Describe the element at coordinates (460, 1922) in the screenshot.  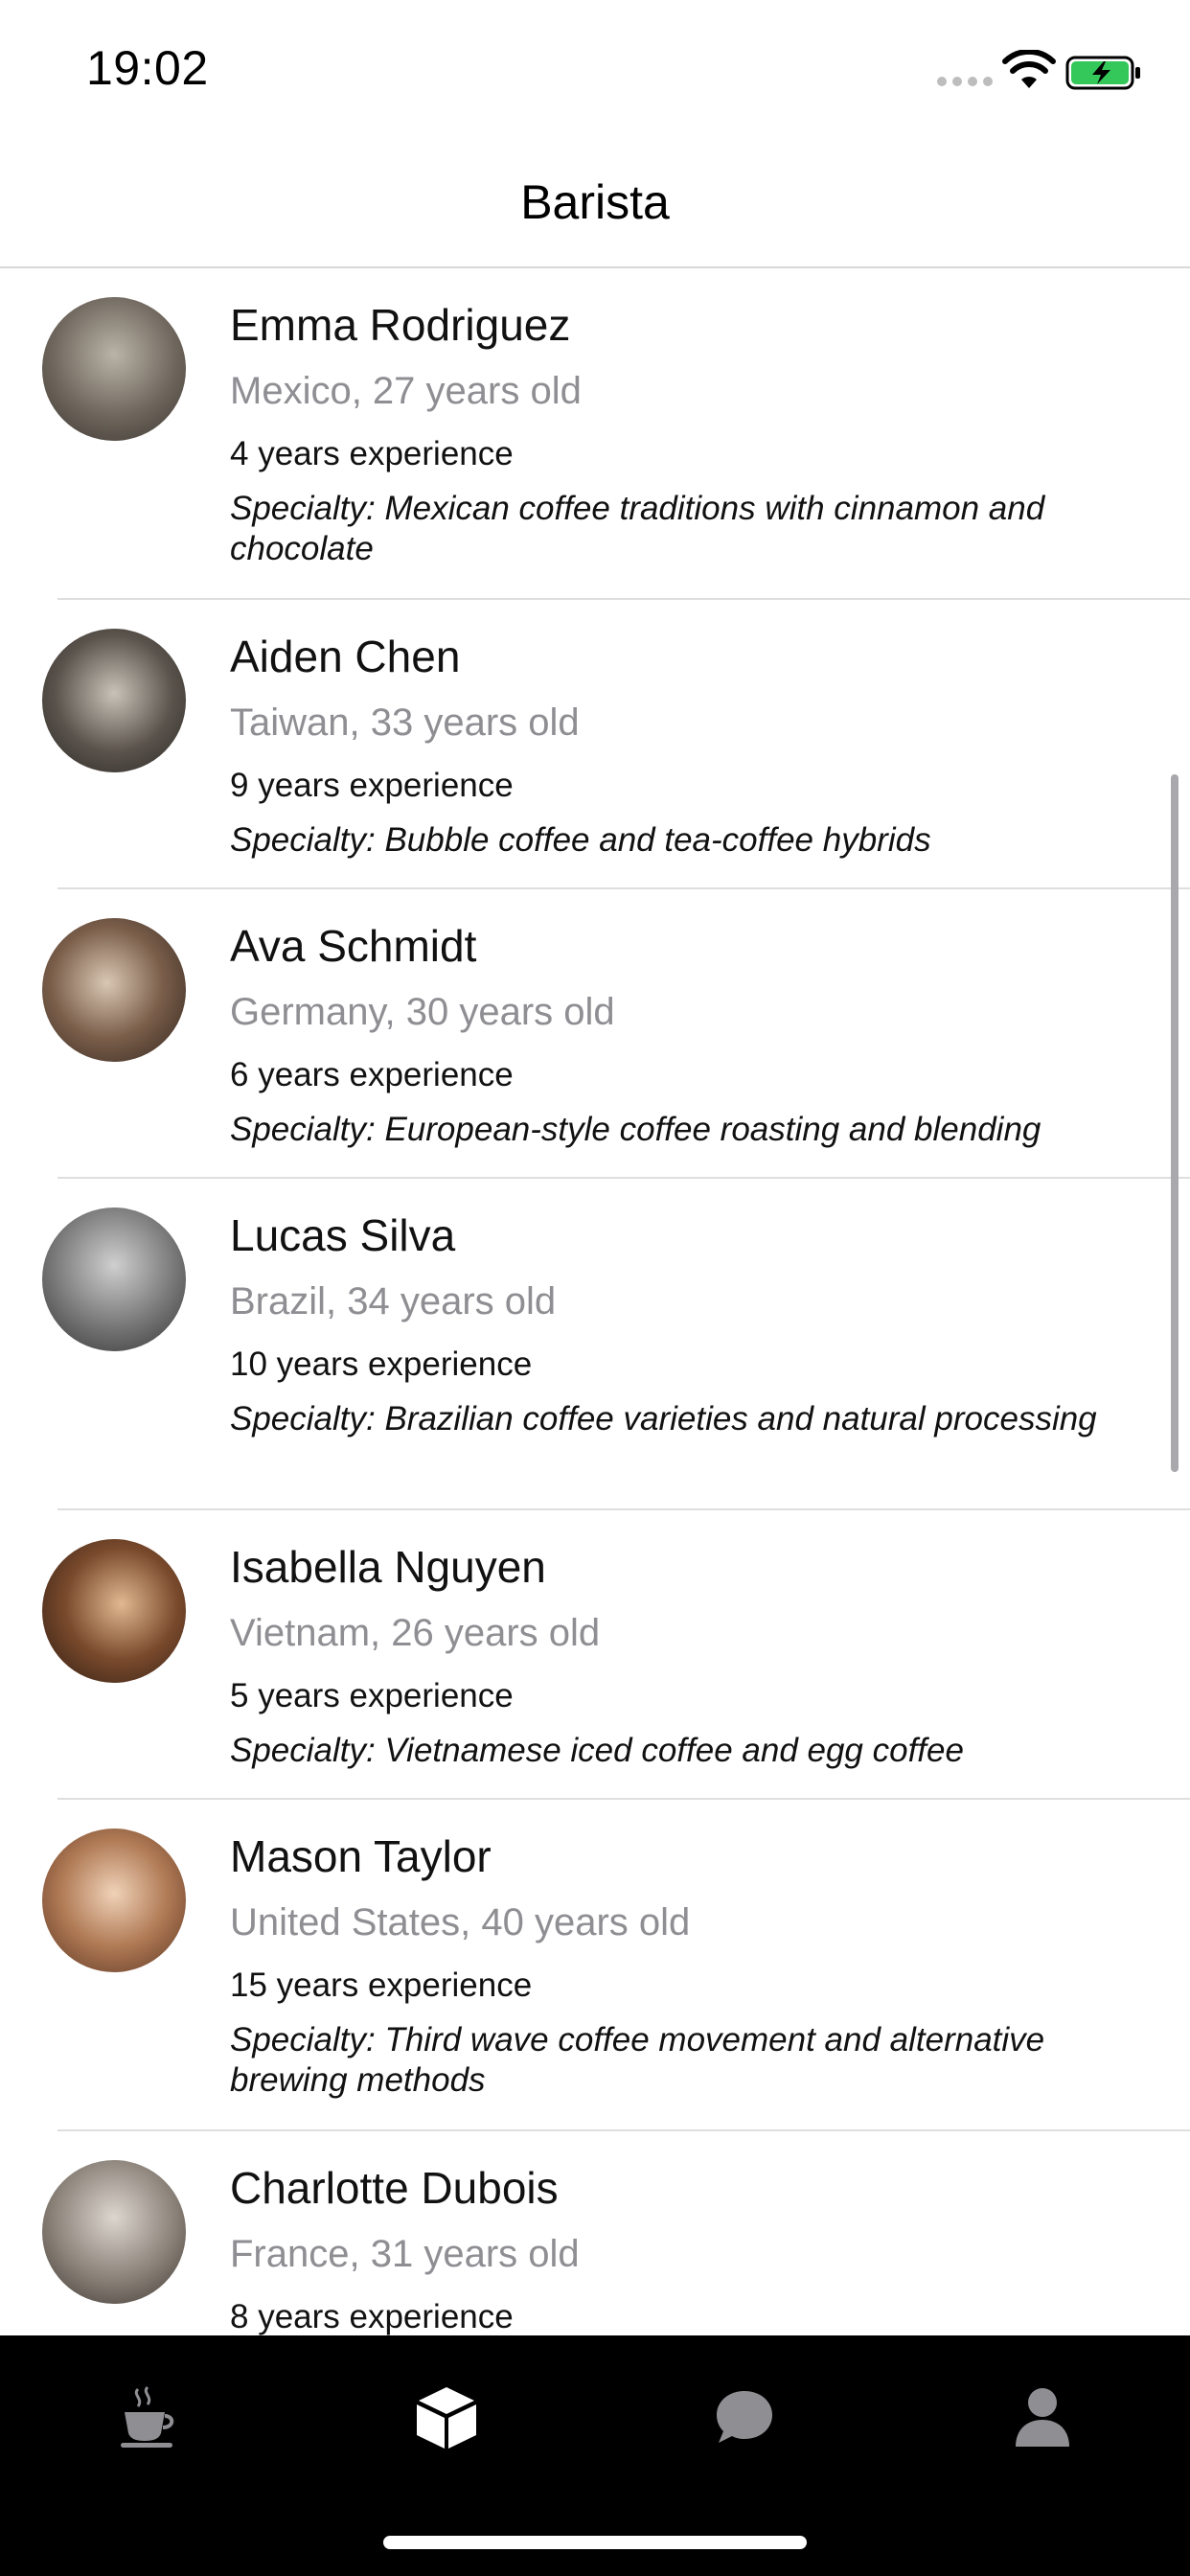
I see `barista-location-age: United States, 40 years old` at that location.